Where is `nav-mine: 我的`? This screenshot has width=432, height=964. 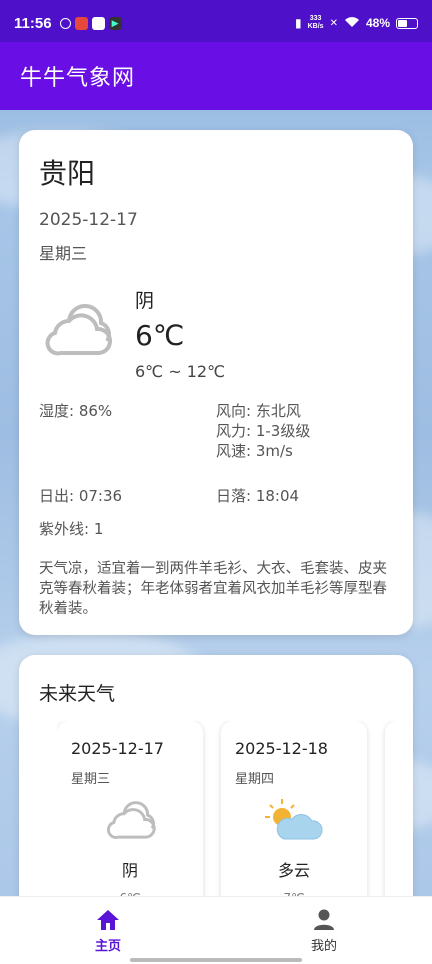 nav-mine: 我的 is located at coordinates (324, 930).